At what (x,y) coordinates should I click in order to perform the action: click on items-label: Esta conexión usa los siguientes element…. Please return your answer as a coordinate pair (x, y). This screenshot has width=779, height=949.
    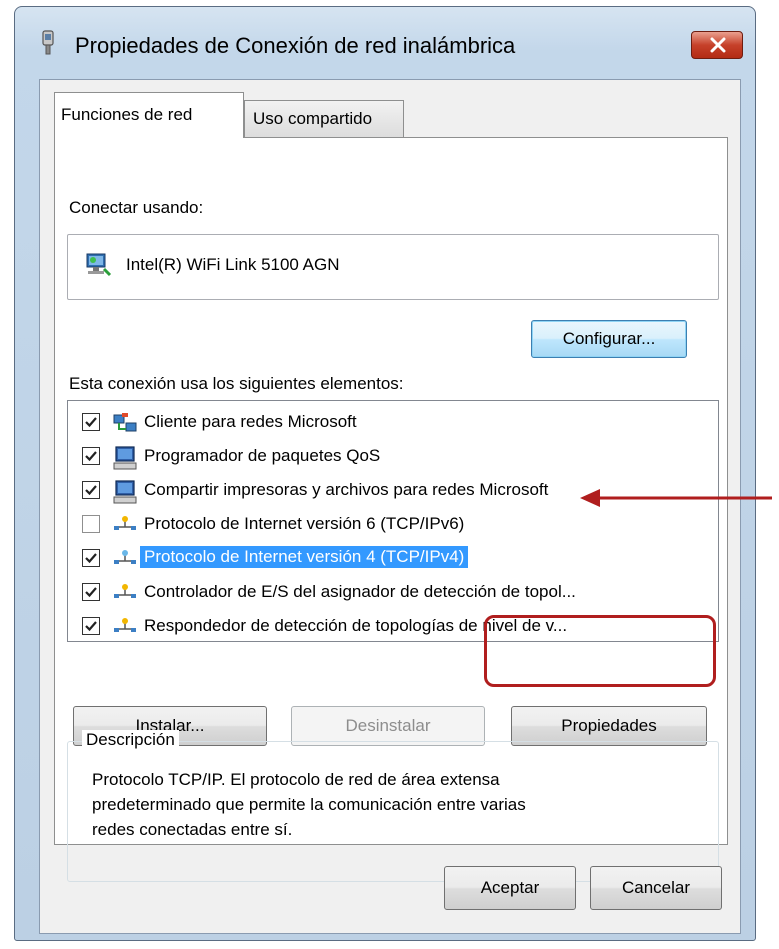
    Looking at the image, I should click on (236, 383).